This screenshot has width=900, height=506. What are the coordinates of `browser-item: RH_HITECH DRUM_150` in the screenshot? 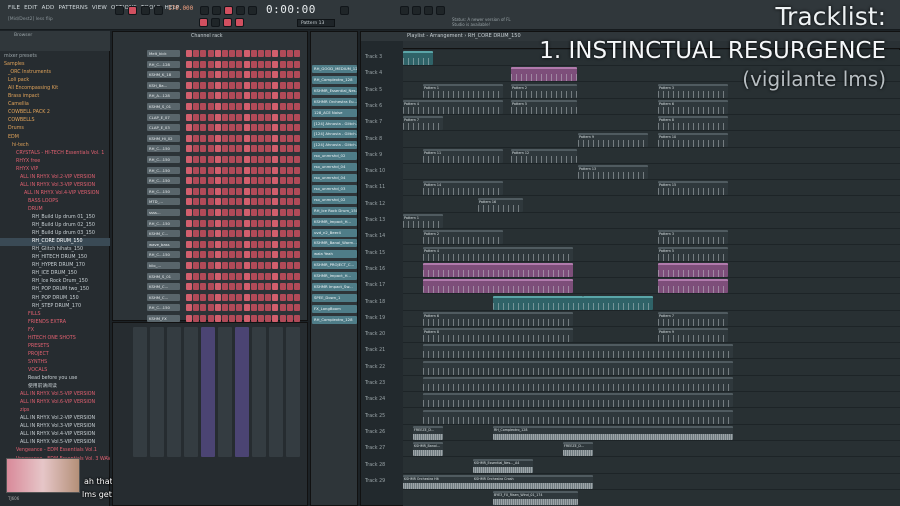 It's located at (55, 258).